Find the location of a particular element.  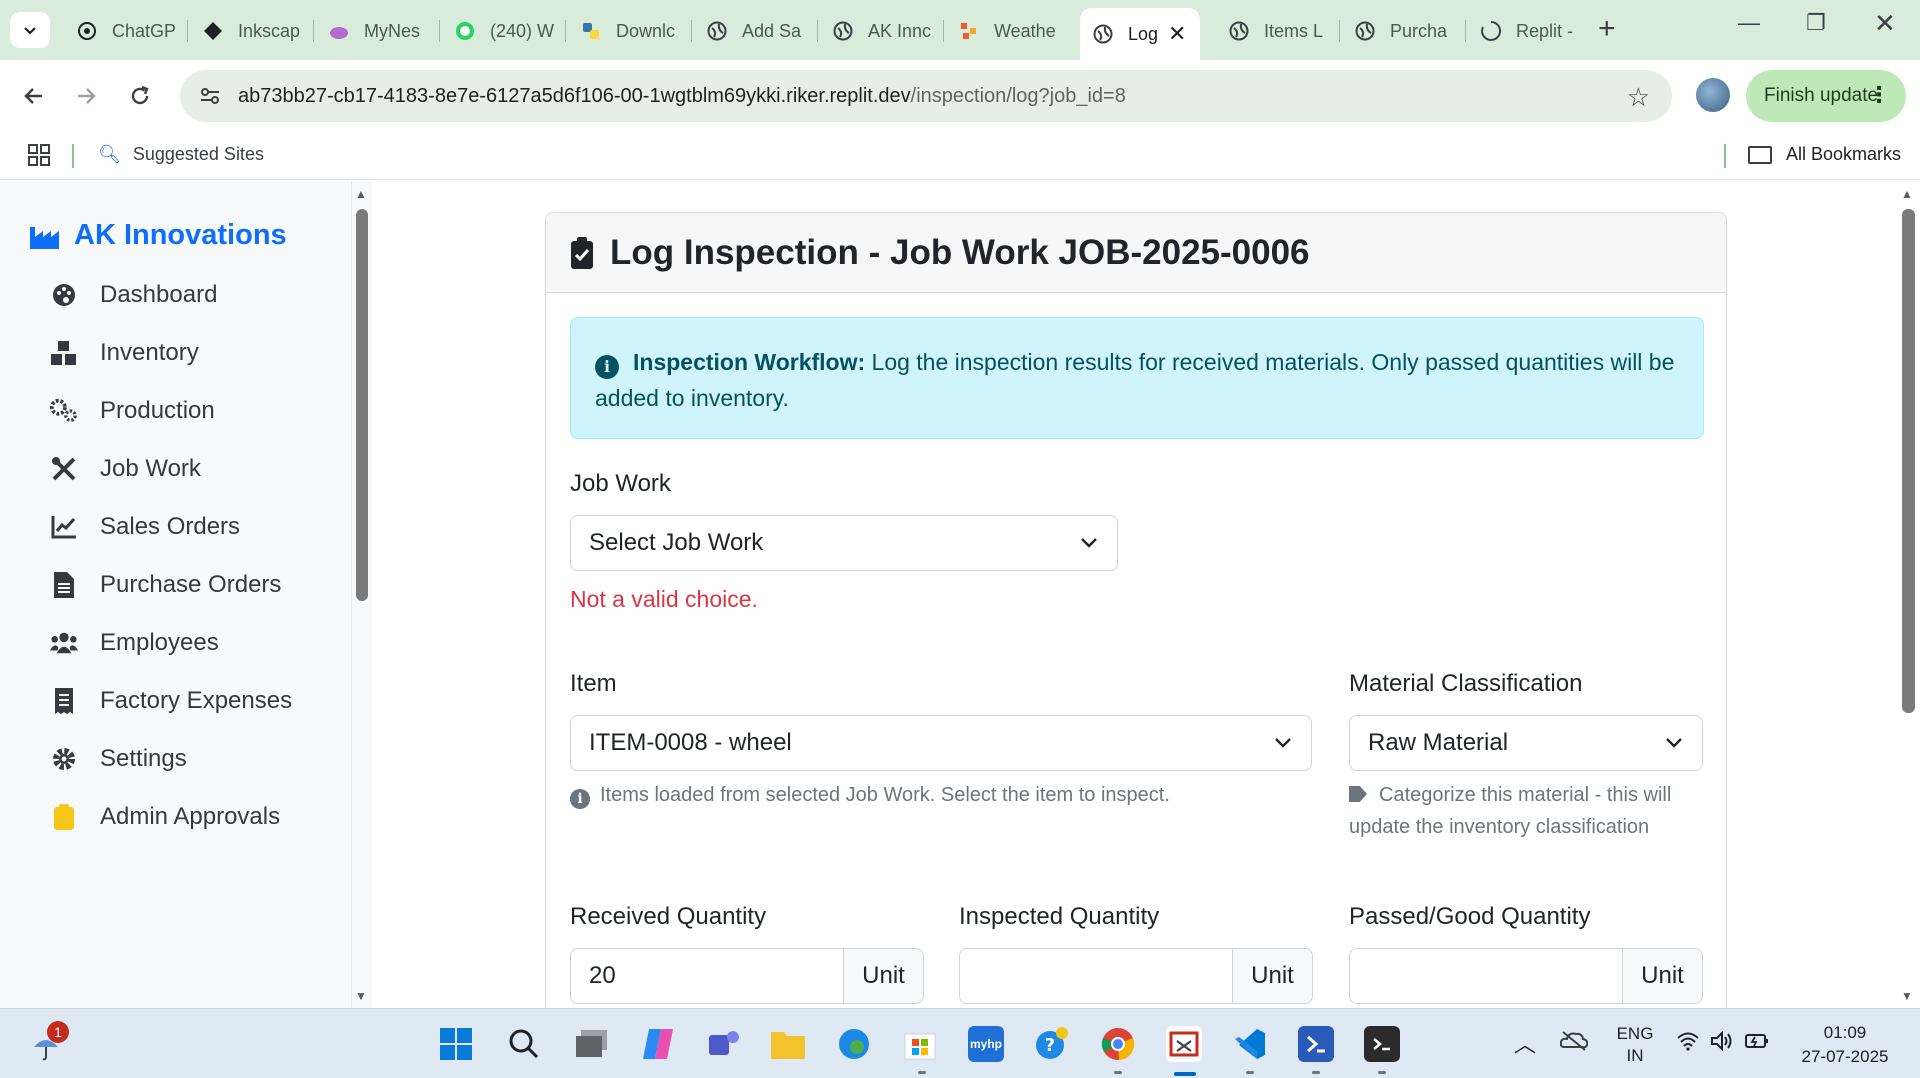

new-tab-icon: + is located at coordinates (1607, 29).